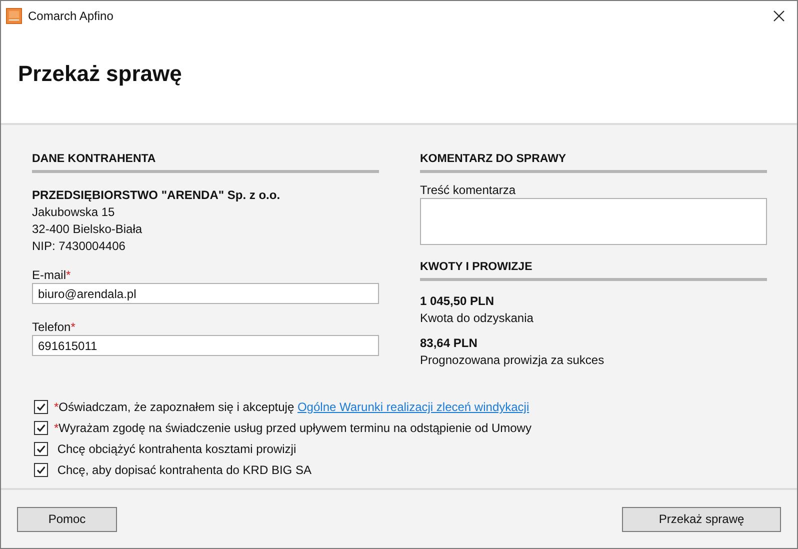  Describe the element at coordinates (88, 229) in the screenshot. I see `address-line: 32-400 Bielsko-Biała` at that location.